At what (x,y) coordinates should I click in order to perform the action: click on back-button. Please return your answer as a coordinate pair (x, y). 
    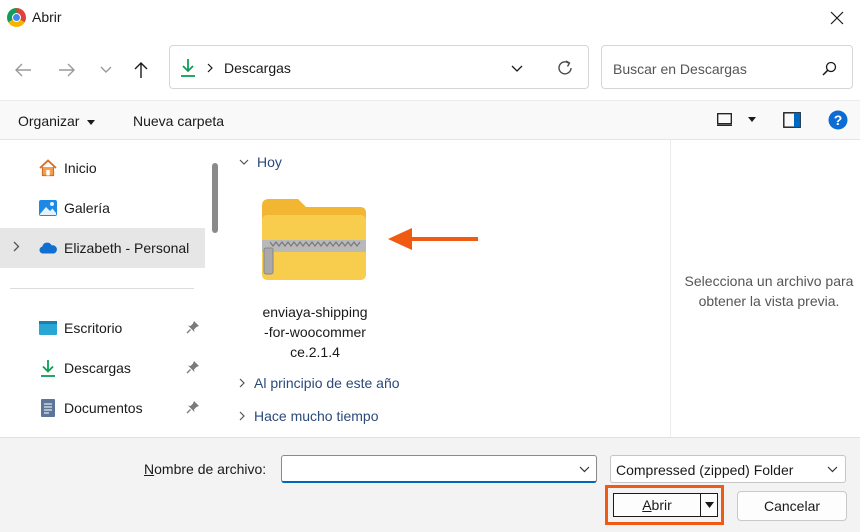
    Looking at the image, I should click on (23, 70).